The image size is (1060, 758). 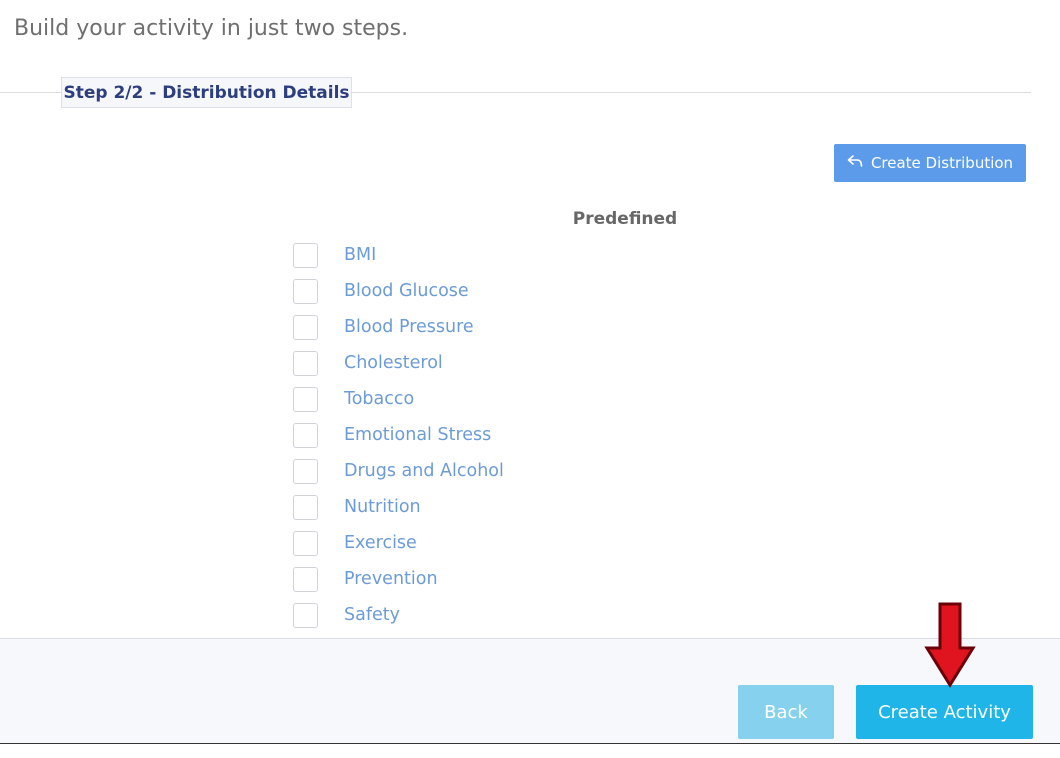 What do you see at coordinates (211, 28) in the screenshot?
I see `page-subtitle: Build your activity in just two steps.` at bounding box center [211, 28].